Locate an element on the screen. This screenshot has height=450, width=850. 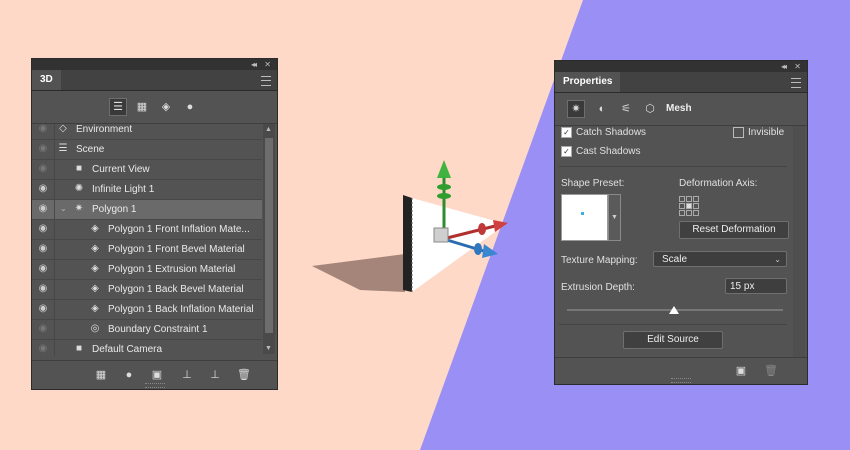
add-light-icon: ● is located at coordinates (129, 375).